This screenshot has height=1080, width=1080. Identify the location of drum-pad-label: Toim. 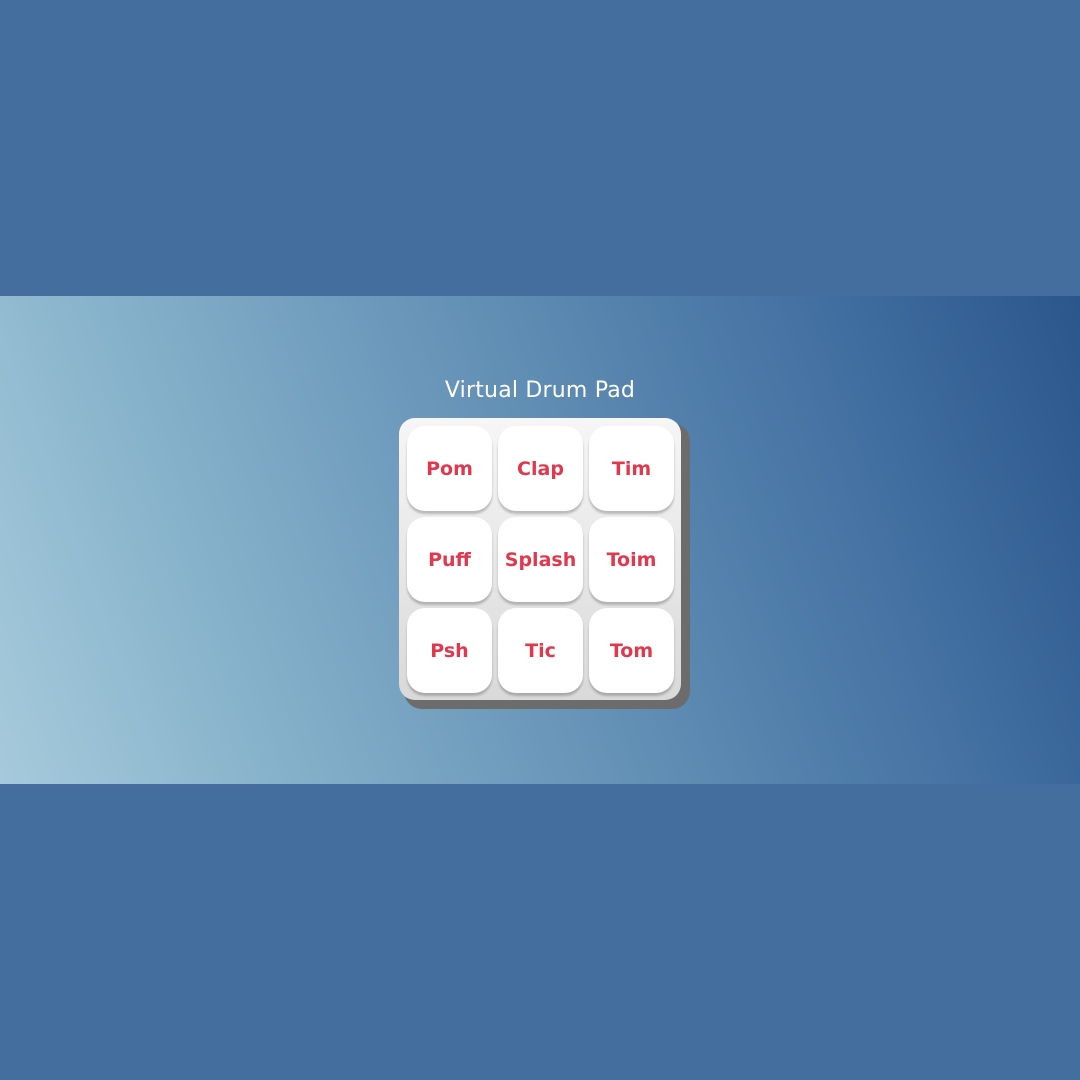
(631, 559).